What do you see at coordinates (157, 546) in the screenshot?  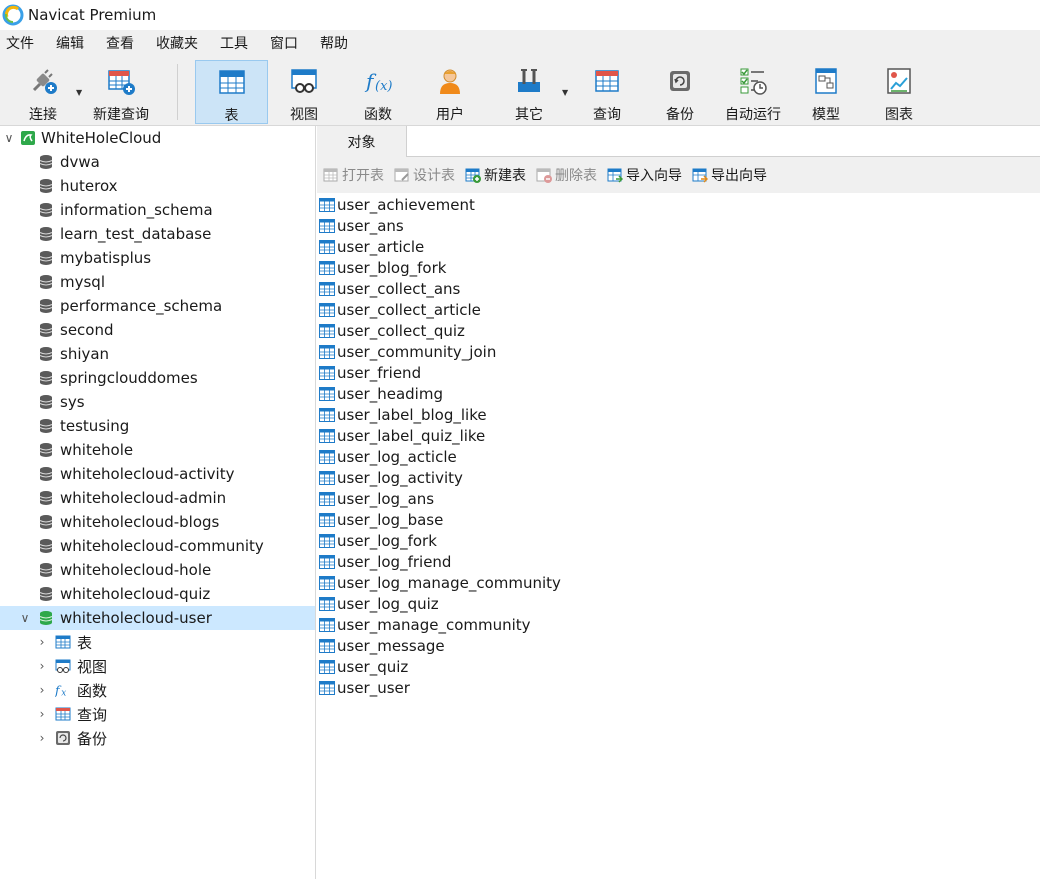 I see `tree-database-item: whiteholecloud-community` at bounding box center [157, 546].